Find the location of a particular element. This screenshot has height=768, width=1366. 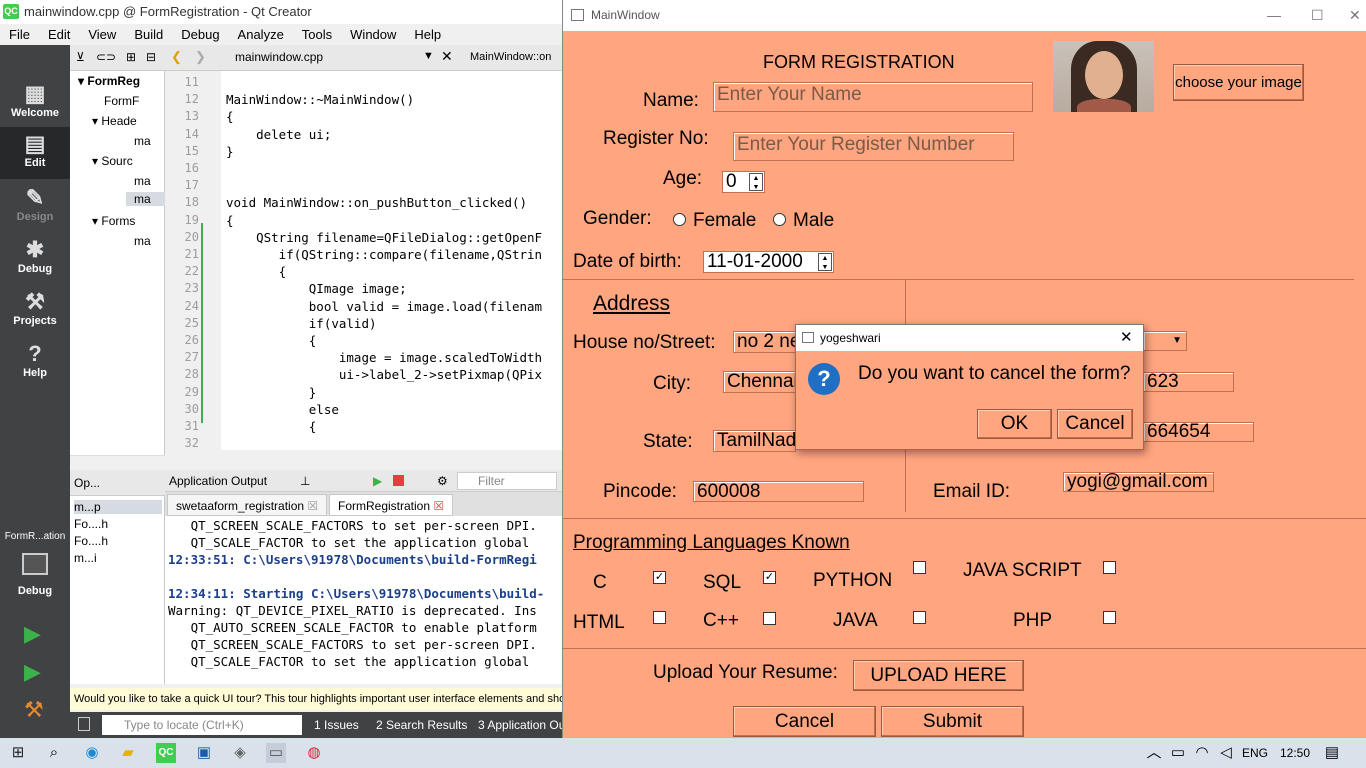

menu-edit: Edit is located at coordinates (59, 34).